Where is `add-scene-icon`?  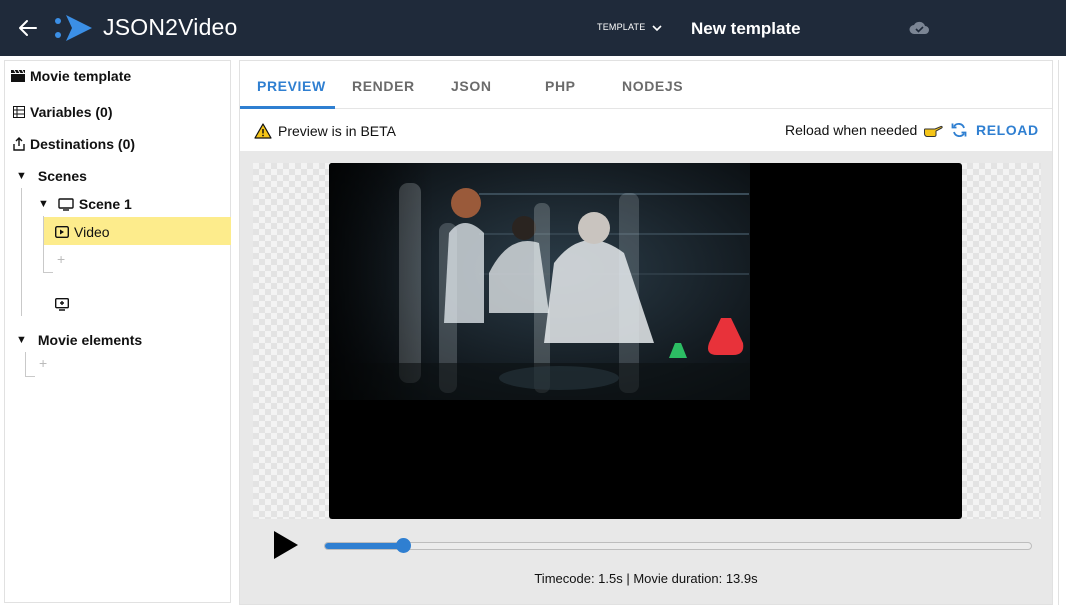
add-scene-icon is located at coordinates (62, 304).